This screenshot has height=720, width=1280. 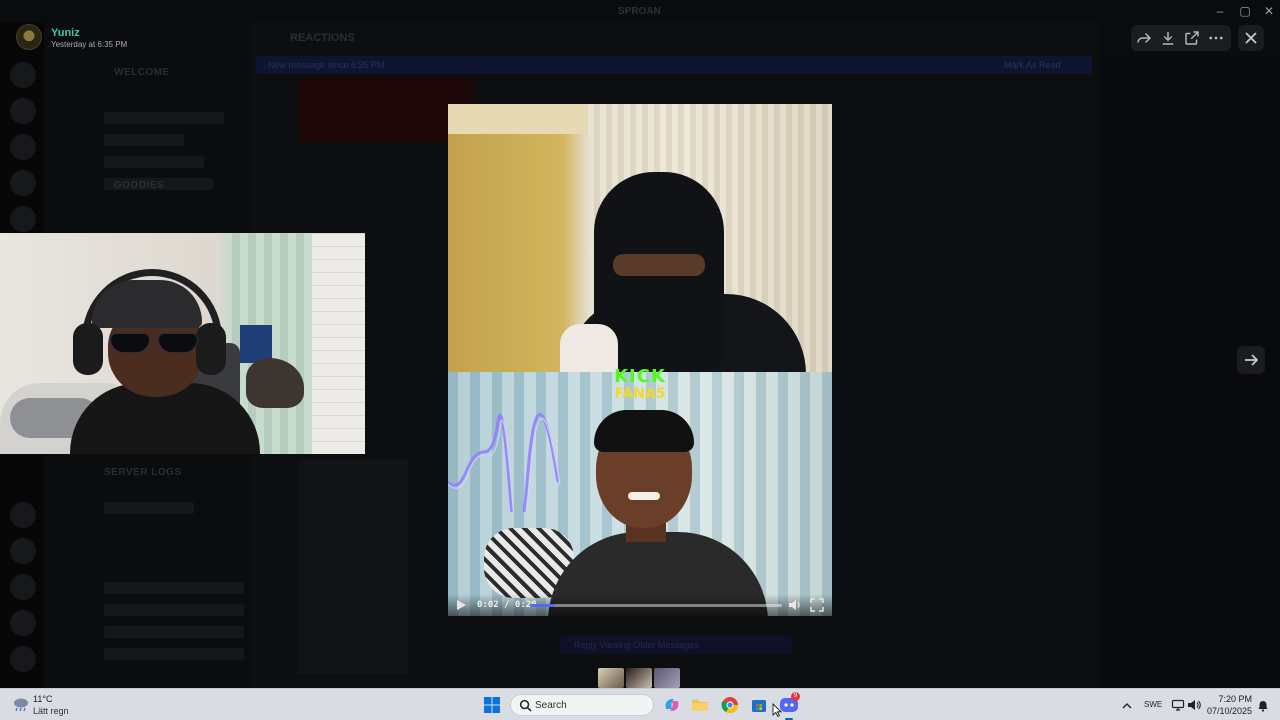 I want to click on store-icon, so click(x=759, y=705).